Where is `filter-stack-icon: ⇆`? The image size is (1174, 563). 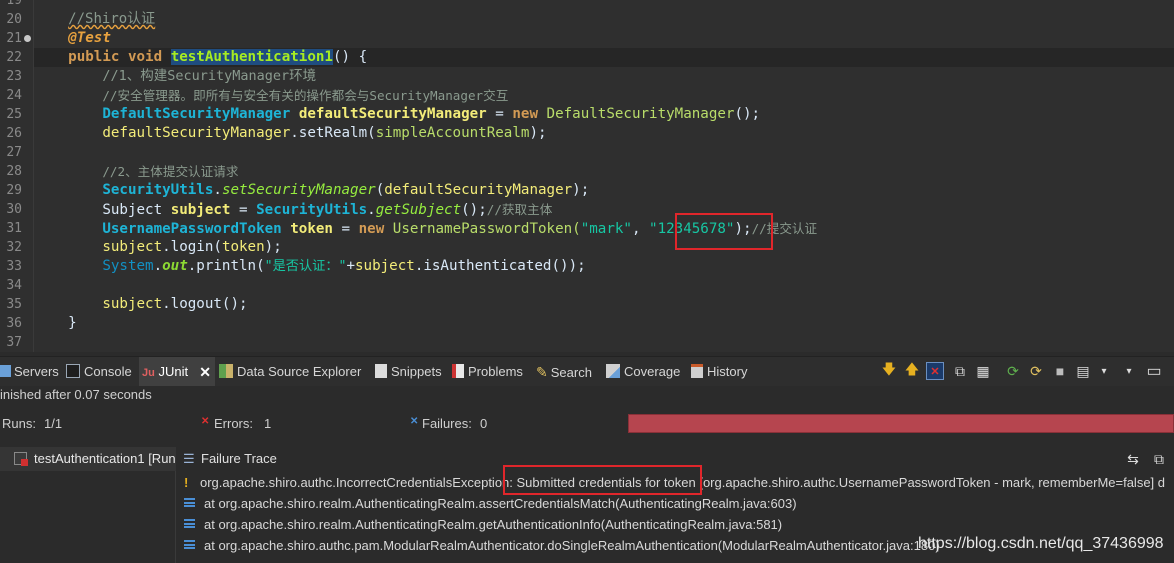
filter-stack-icon: ⇆ is located at coordinates (1133, 459).